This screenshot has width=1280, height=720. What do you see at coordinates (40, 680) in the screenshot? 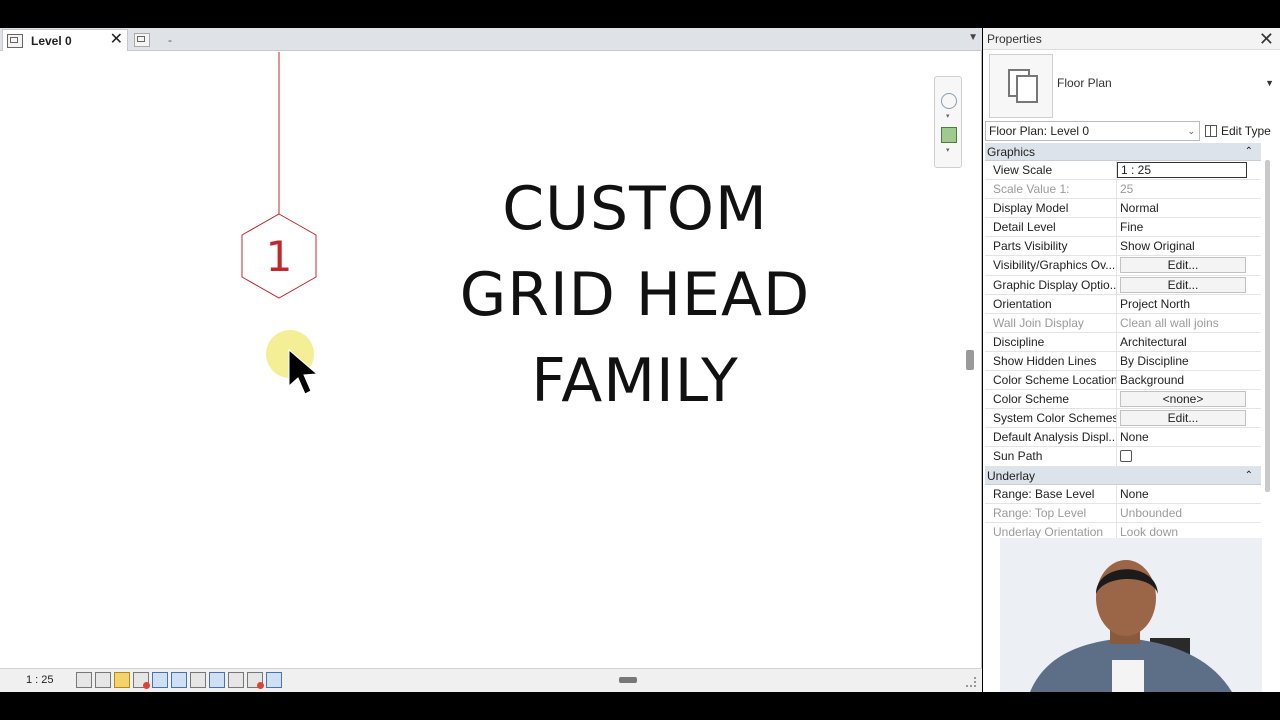
I see `view-scale-control: 1 : 25` at bounding box center [40, 680].